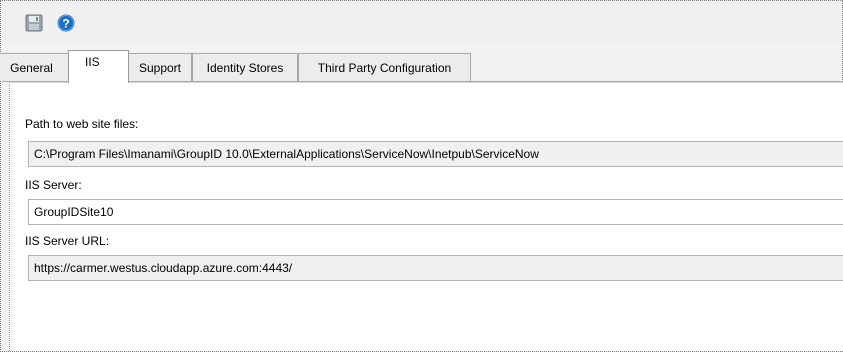 The image size is (843, 352). What do you see at coordinates (245, 67) in the screenshot?
I see `tab-identity-stores: Identity Stores` at bounding box center [245, 67].